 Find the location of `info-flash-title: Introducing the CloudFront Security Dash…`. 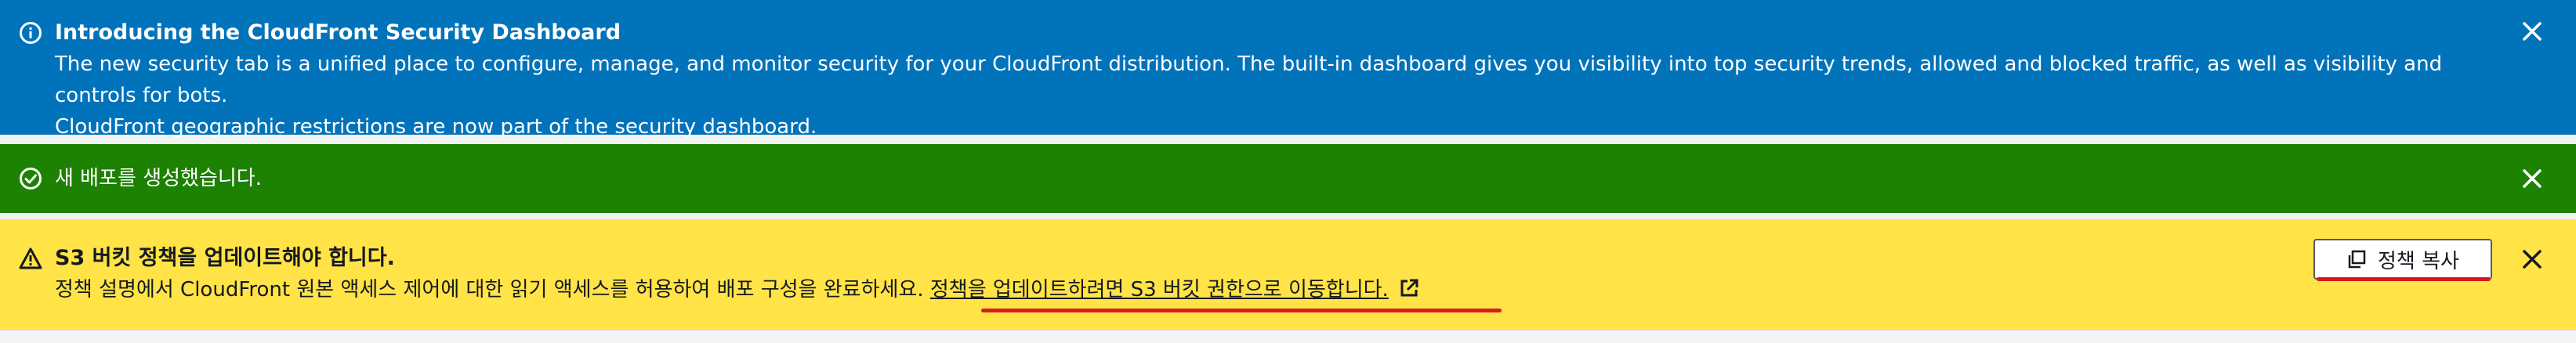

info-flash-title: Introducing the CloudFront Security Dash… is located at coordinates (338, 32).